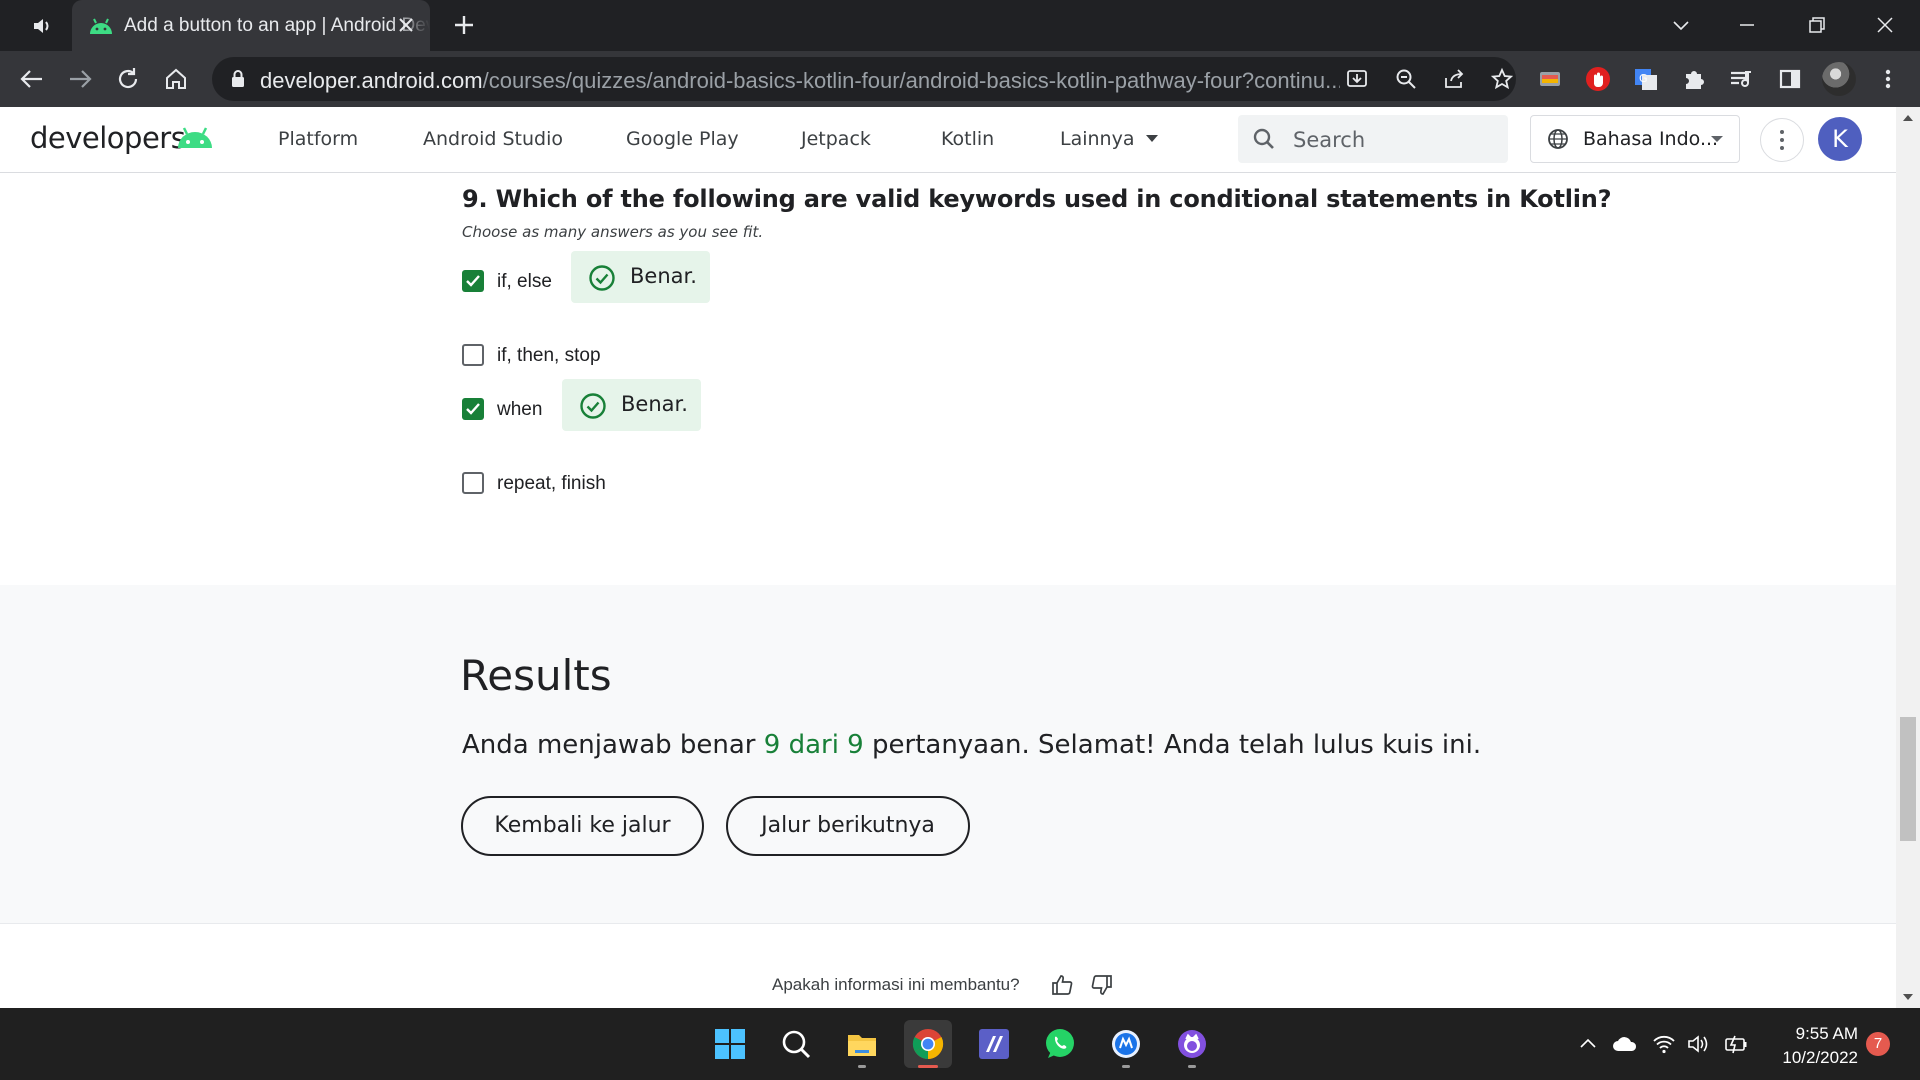 The height and width of the screenshot is (1080, 1920). What do you see at coordinates (176, 79) in the screenshot?
I see `home-icon` at bounding box center [176, 79].